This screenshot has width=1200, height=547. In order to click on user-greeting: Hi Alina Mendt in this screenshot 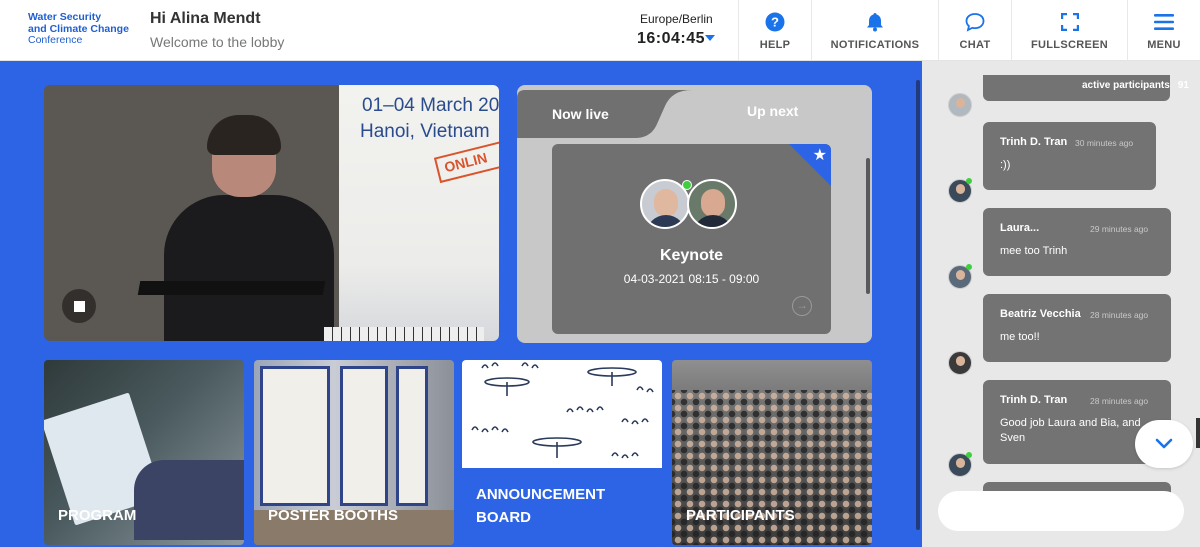, I will do `click(205, 18)`.